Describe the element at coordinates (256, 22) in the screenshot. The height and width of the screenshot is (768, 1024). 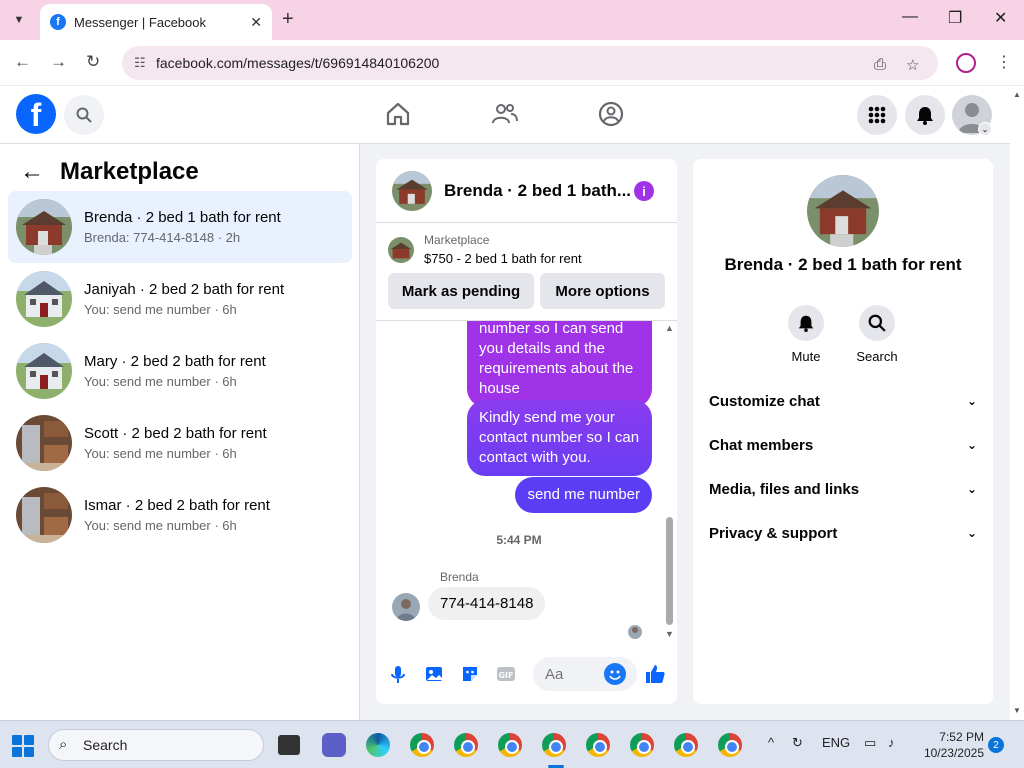
I see `tab-close-icon: ✕` at that location.